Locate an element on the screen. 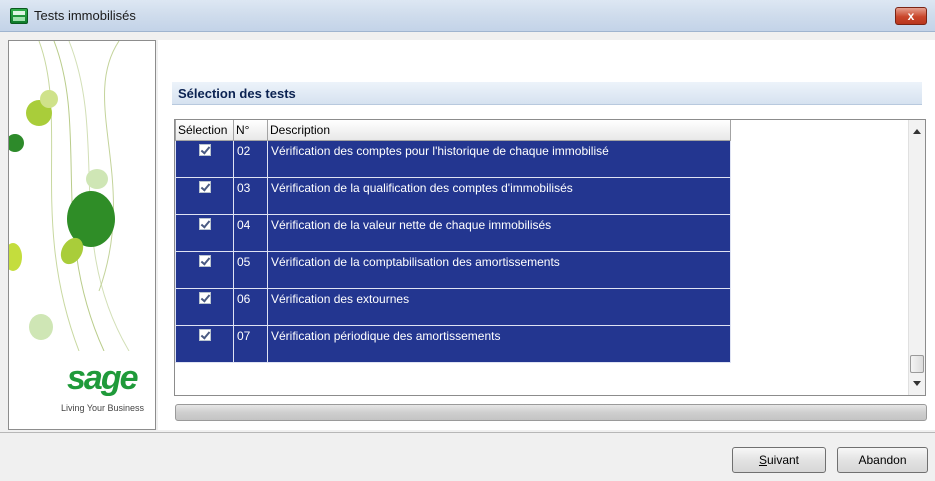 This screenshot has width=935, height=481. footer-divider is located at coordinates (467, 432).